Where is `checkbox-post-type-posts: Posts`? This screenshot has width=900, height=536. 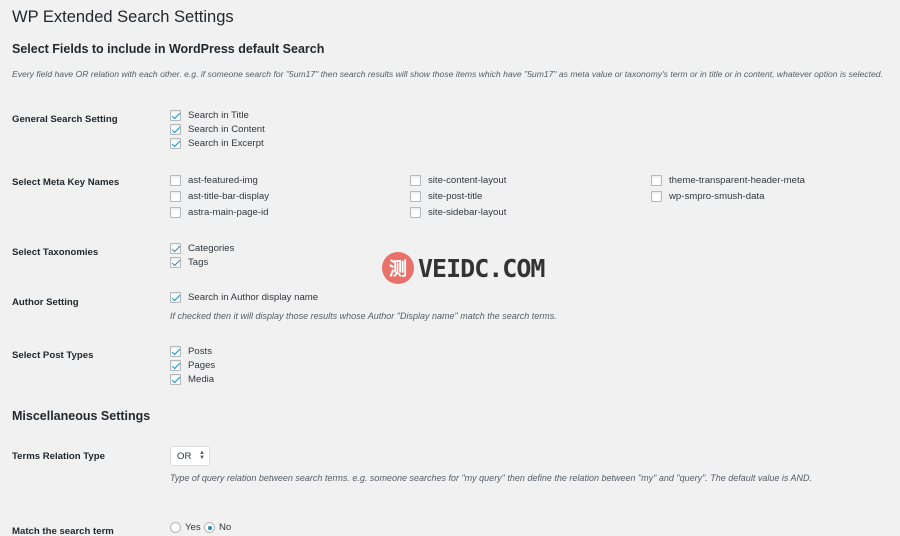 checkbox-post-type-posts: Posts is located at coordinates (191, 351).